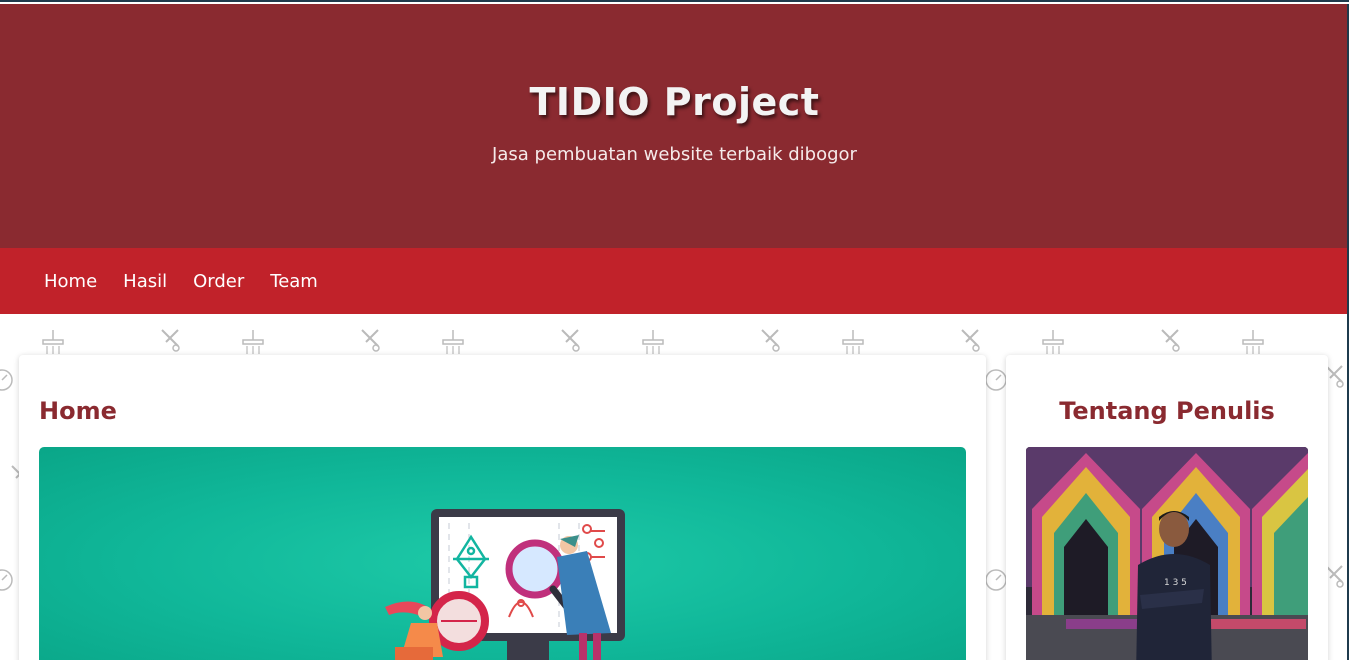  What do you see at coordinates (78, 411) in the screenshot?
I see `page-title: Home` at bounding box center [78, 411].